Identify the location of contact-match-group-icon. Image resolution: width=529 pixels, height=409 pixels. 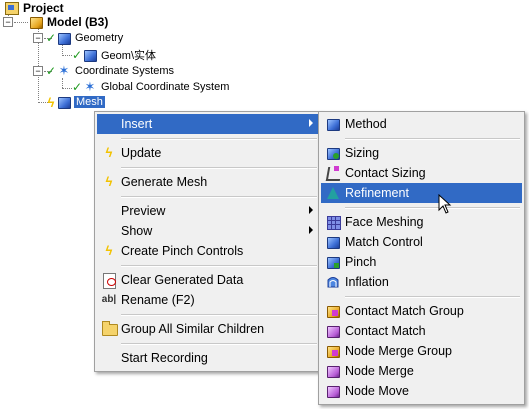
(333, 311).